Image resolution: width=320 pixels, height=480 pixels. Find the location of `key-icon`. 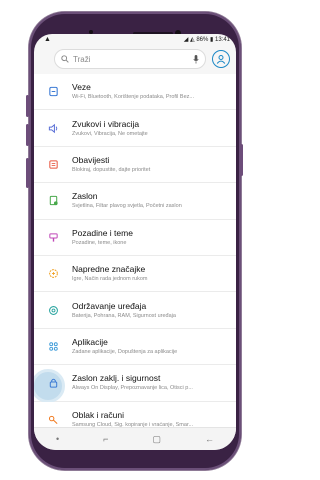

key-icon is located at coordinates (53, 419).